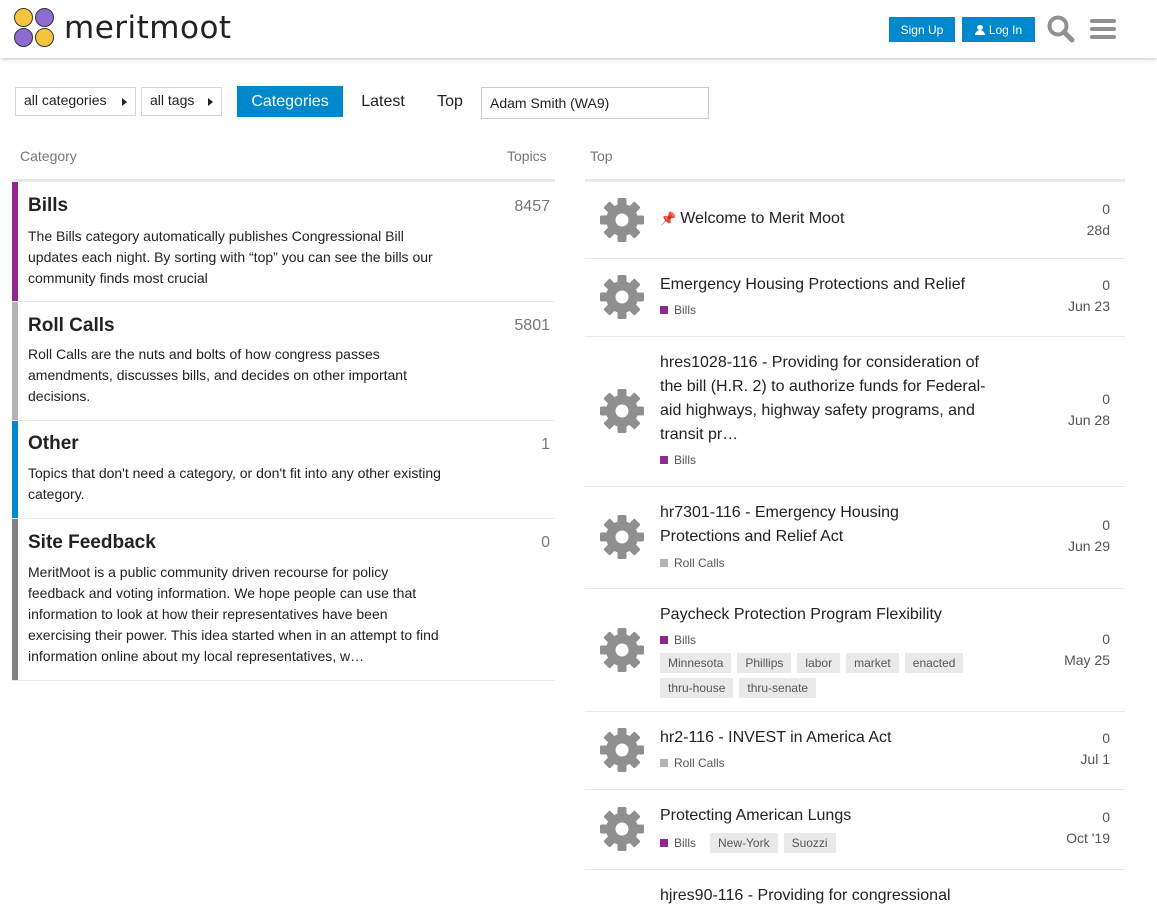 This screenshot has width=1157, height=911. I want to click on topic-meta: 0 May 25, so click(1087, 650).